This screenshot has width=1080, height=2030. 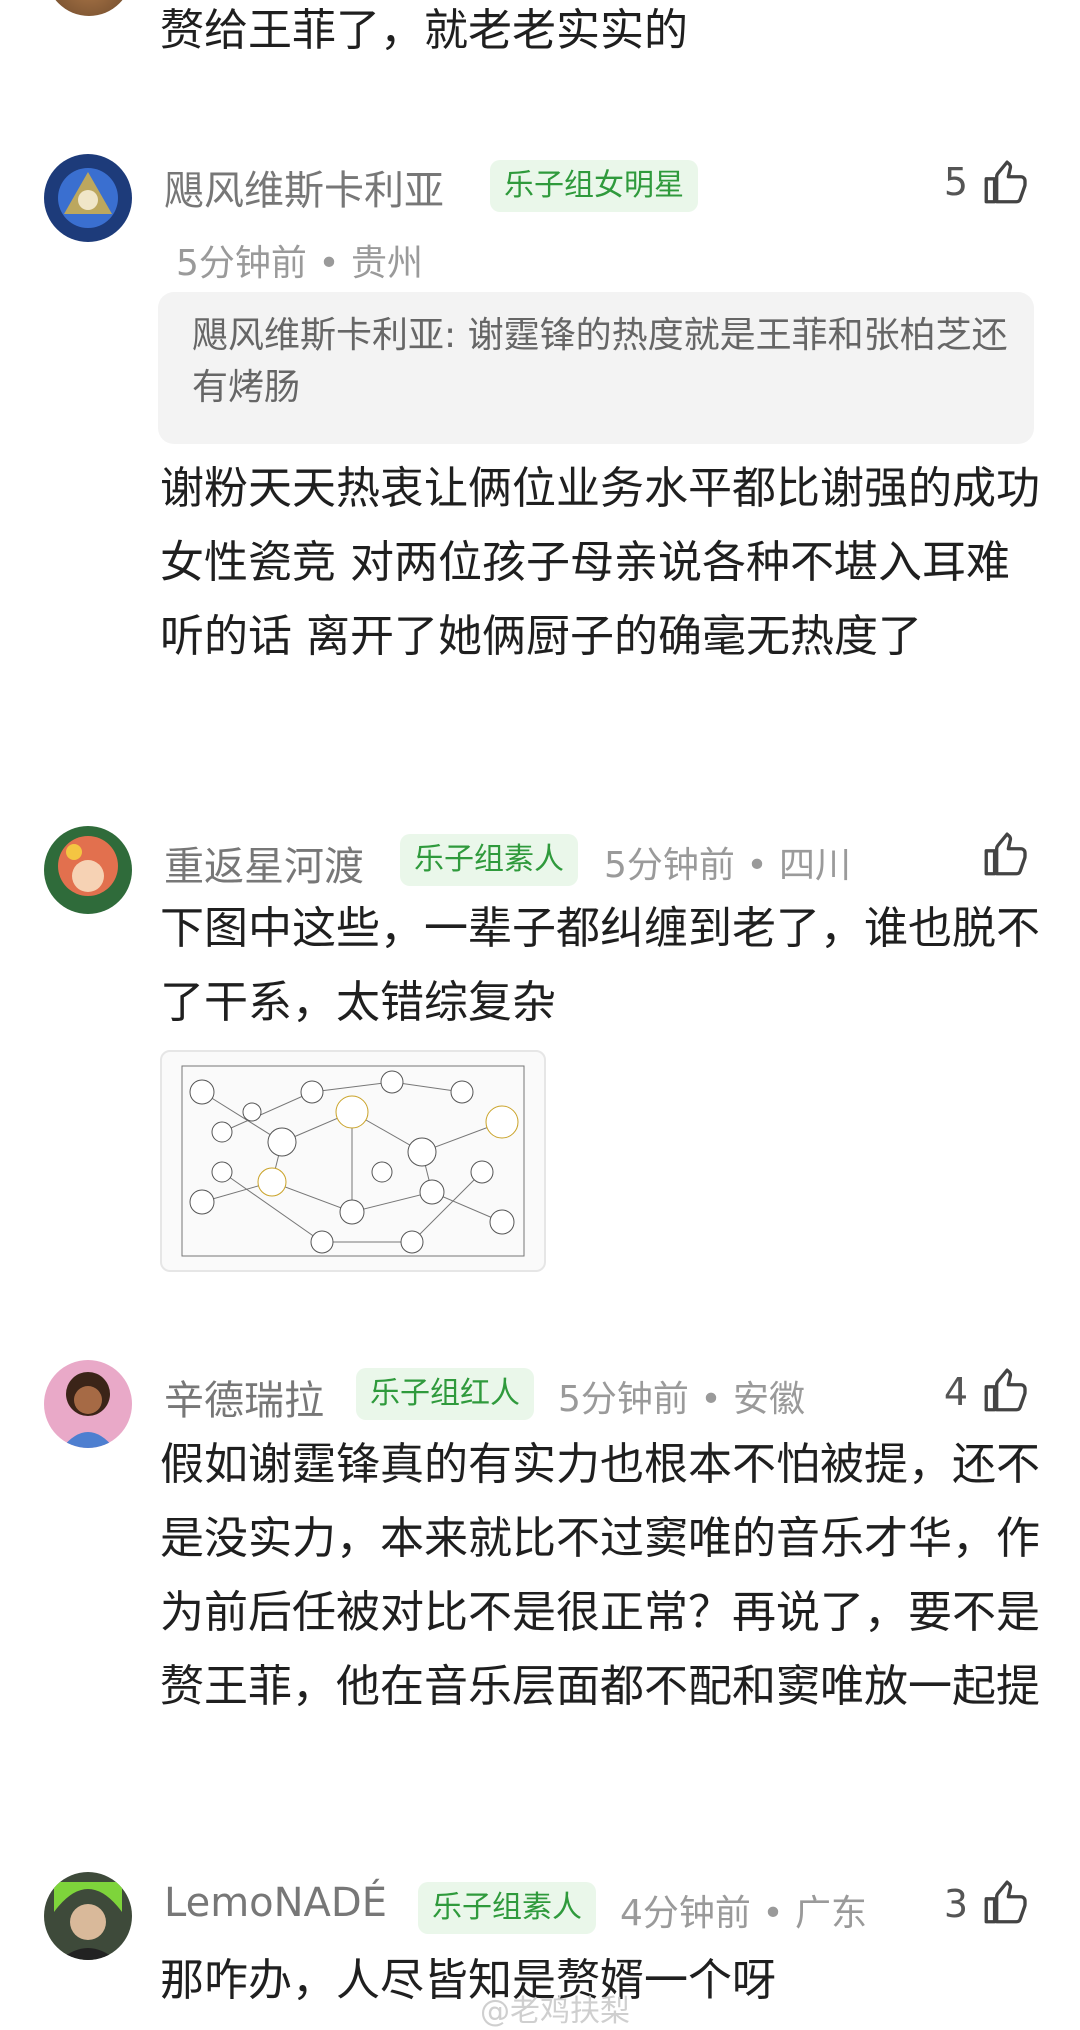 I want to click on time-location: 4分钟前 • 广东, so click(x=744, y=1913).